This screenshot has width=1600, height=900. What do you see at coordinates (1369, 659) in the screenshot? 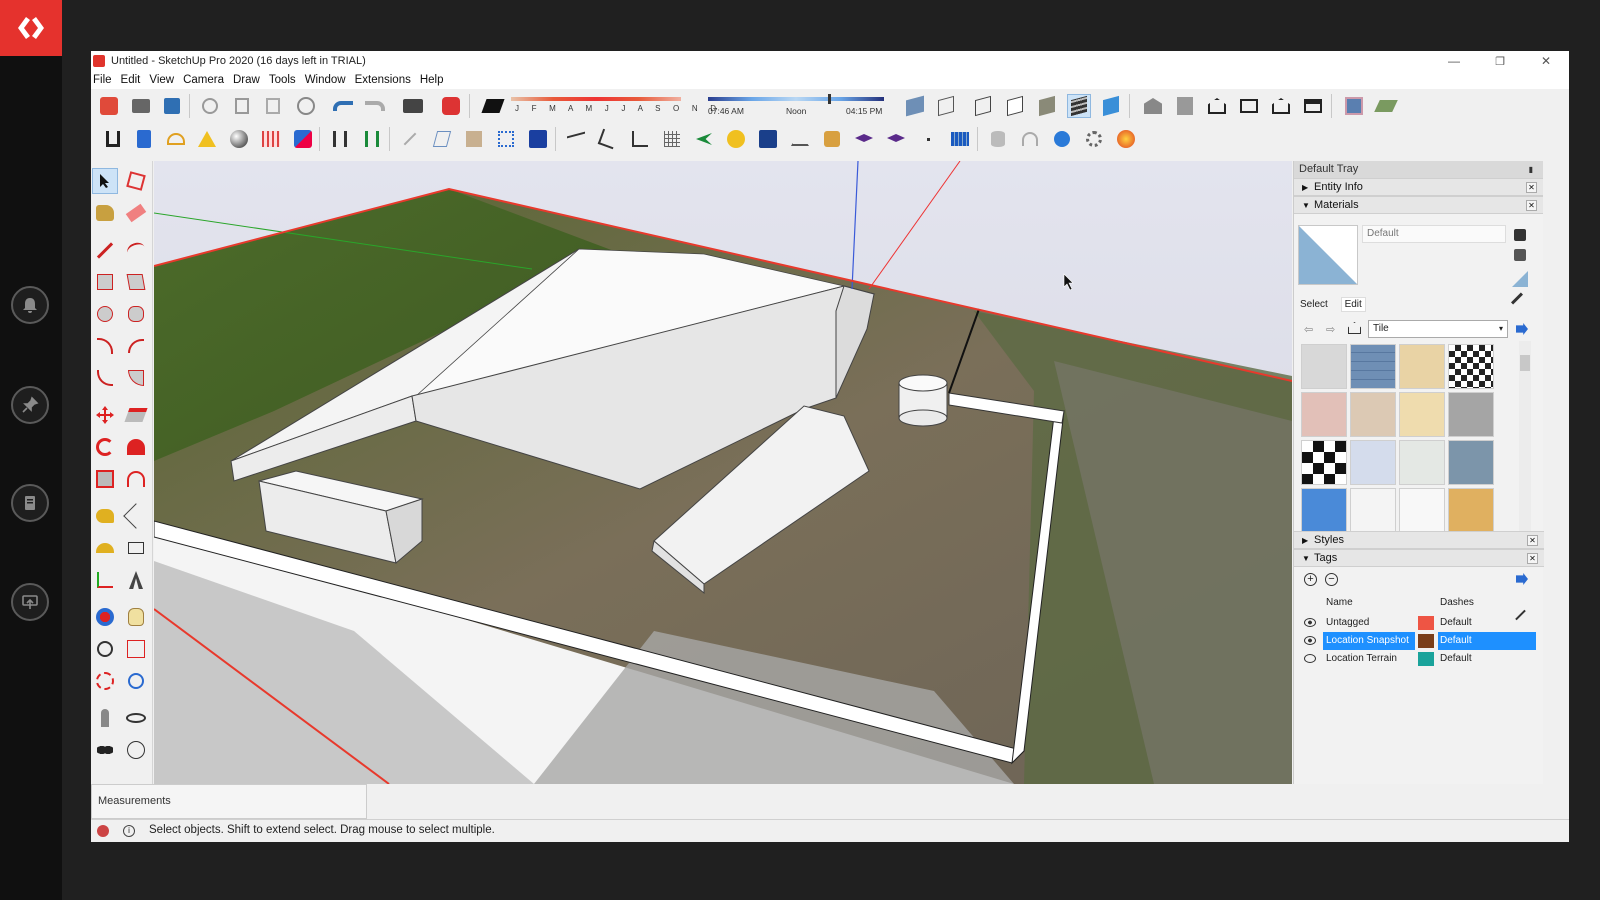
I see `tag-name: Location Terrain` at bounding box center [1369, 659].